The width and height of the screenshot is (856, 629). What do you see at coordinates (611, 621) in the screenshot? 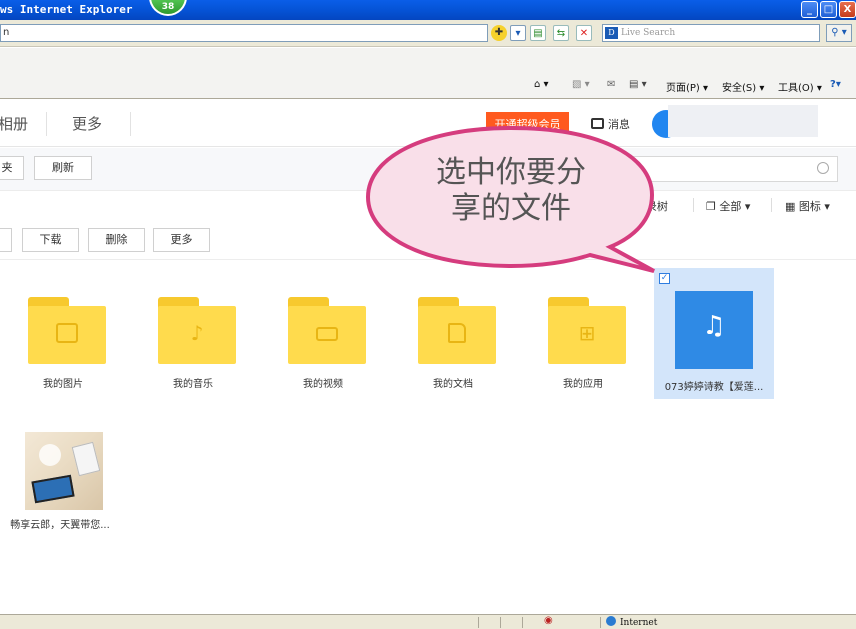
I see `globe-icon` at bounding box center [611, 621].